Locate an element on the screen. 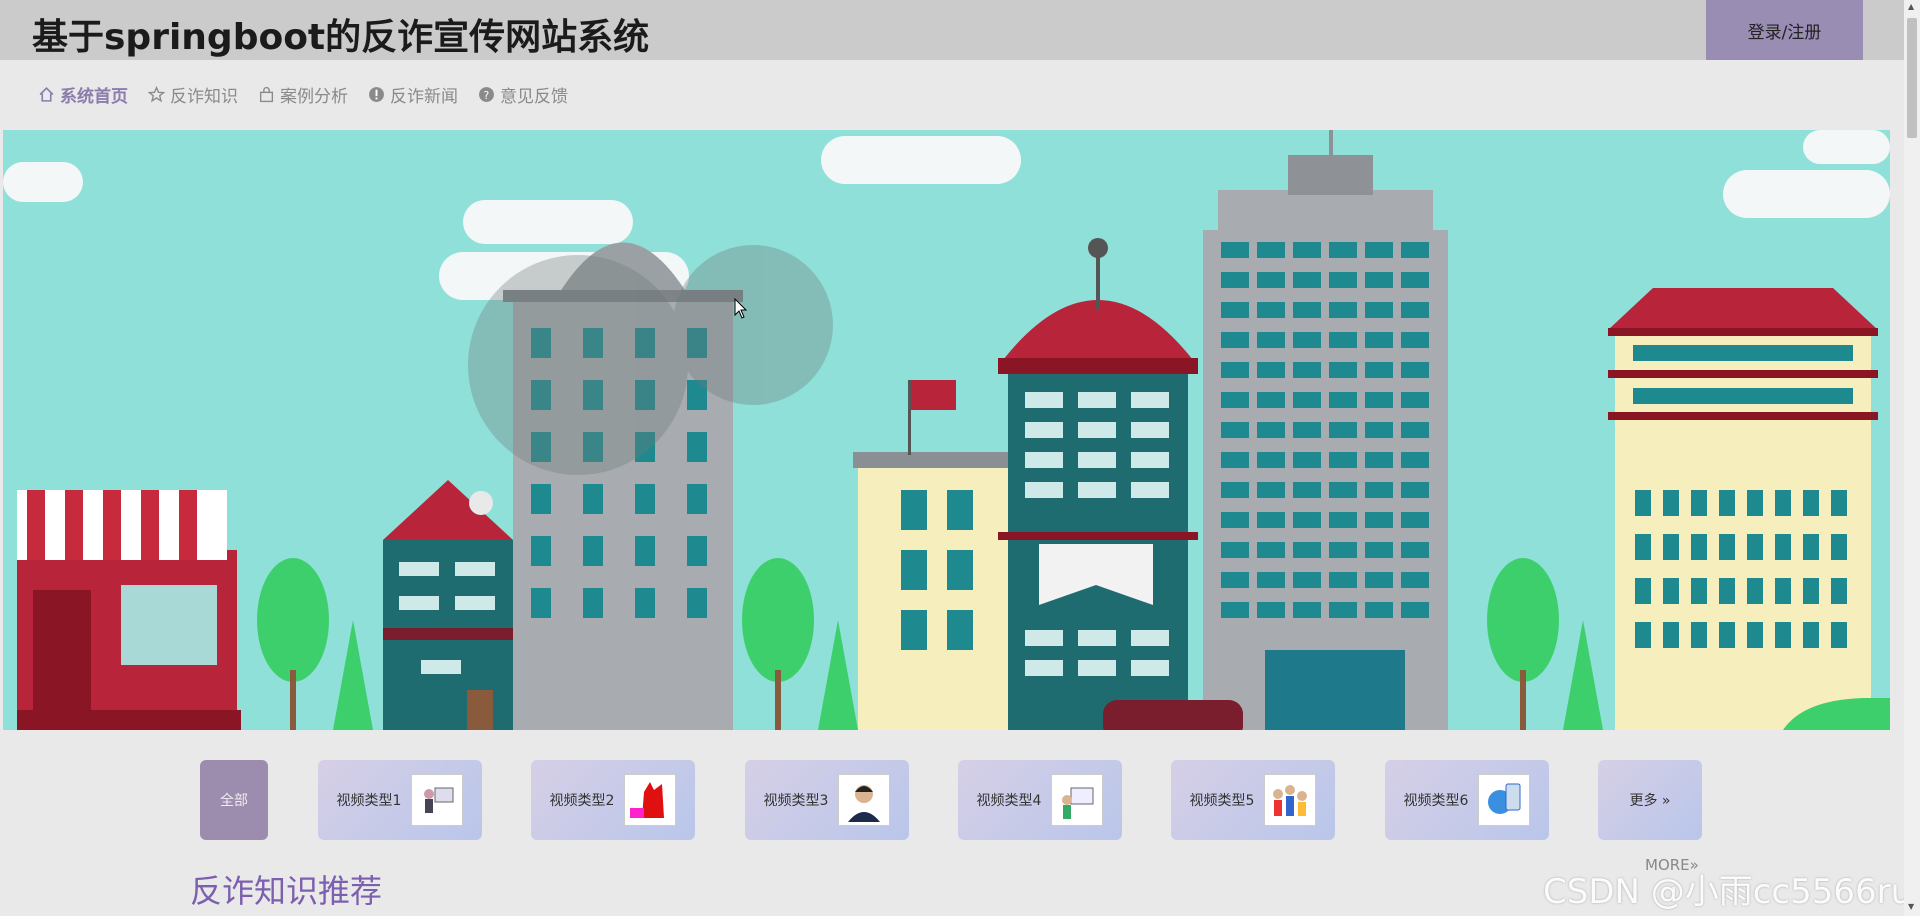 This screenshot has height=916, width=1920. category-label: 视频类型3 is located at coordinates (796, 801).